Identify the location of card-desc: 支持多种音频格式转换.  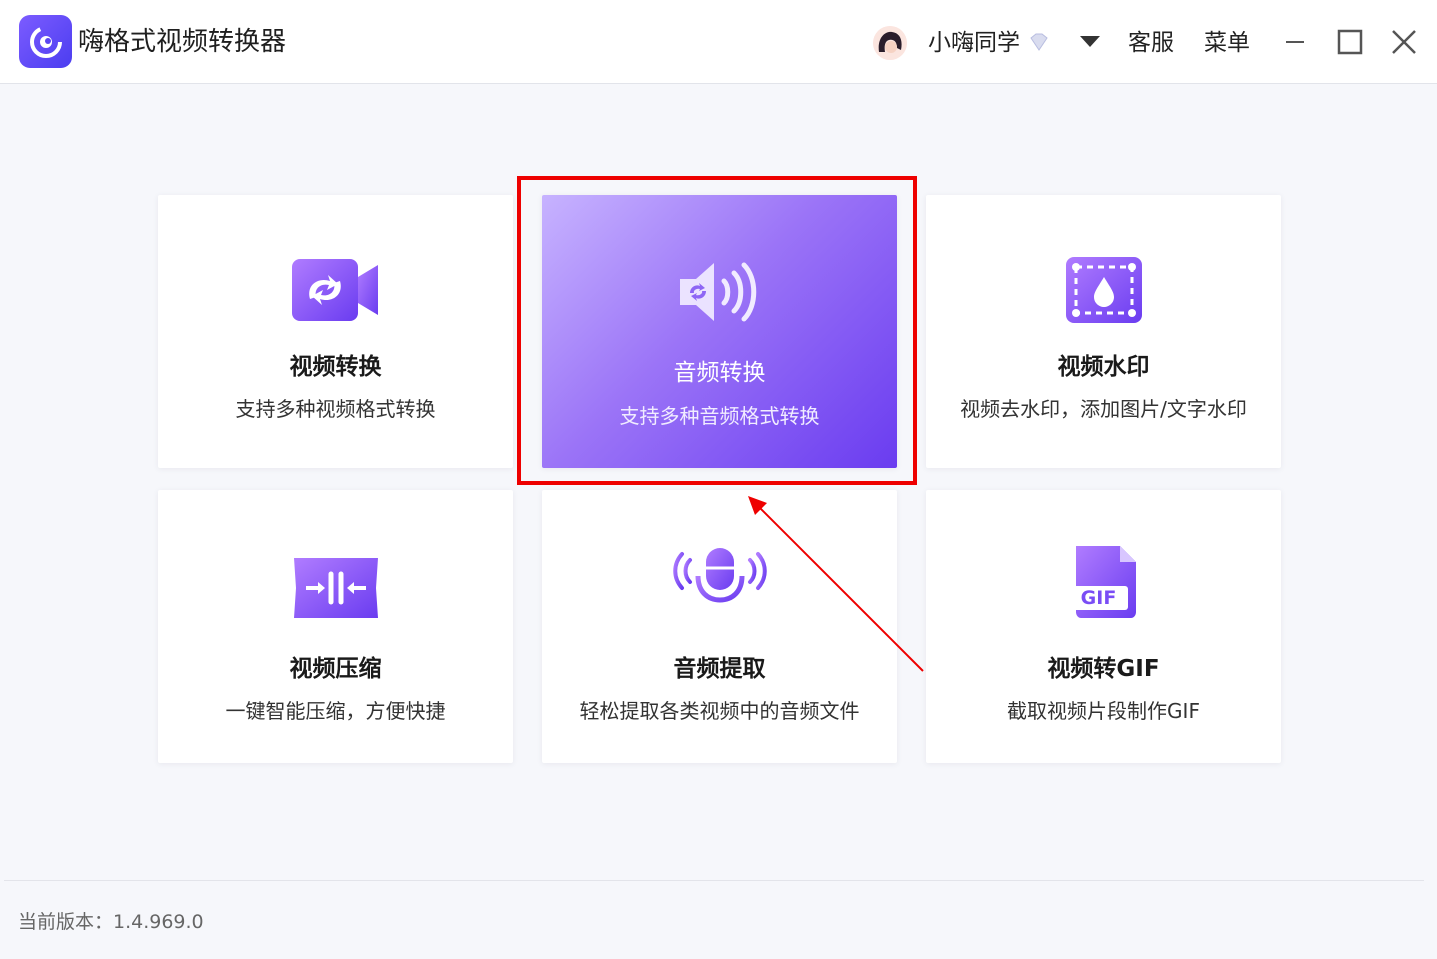
(719, 416).